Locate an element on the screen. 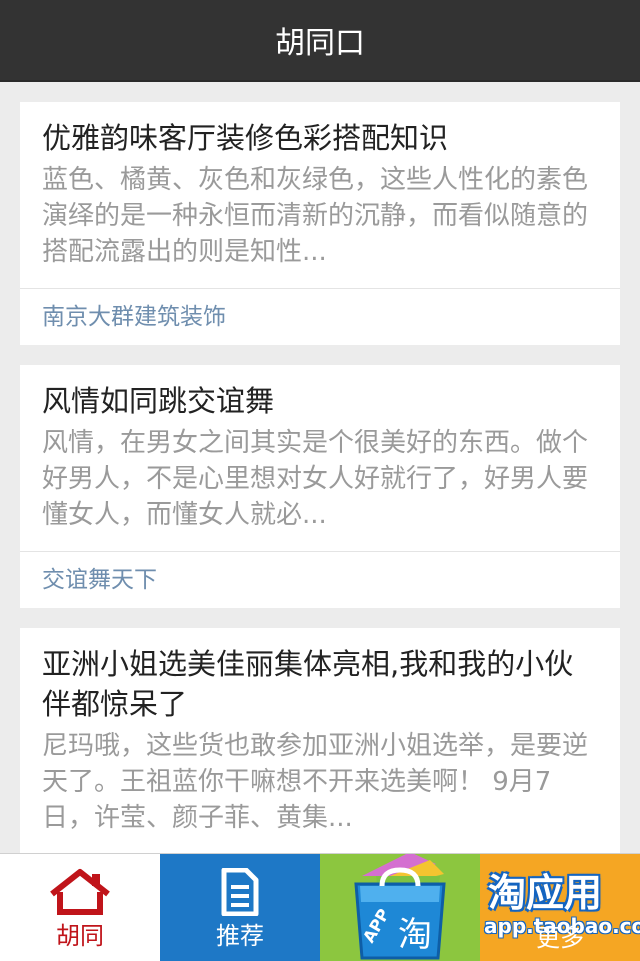 The width and height of the screenshot is (640, 961). page-title: 胡同口 is located at coordinates (320, 43).